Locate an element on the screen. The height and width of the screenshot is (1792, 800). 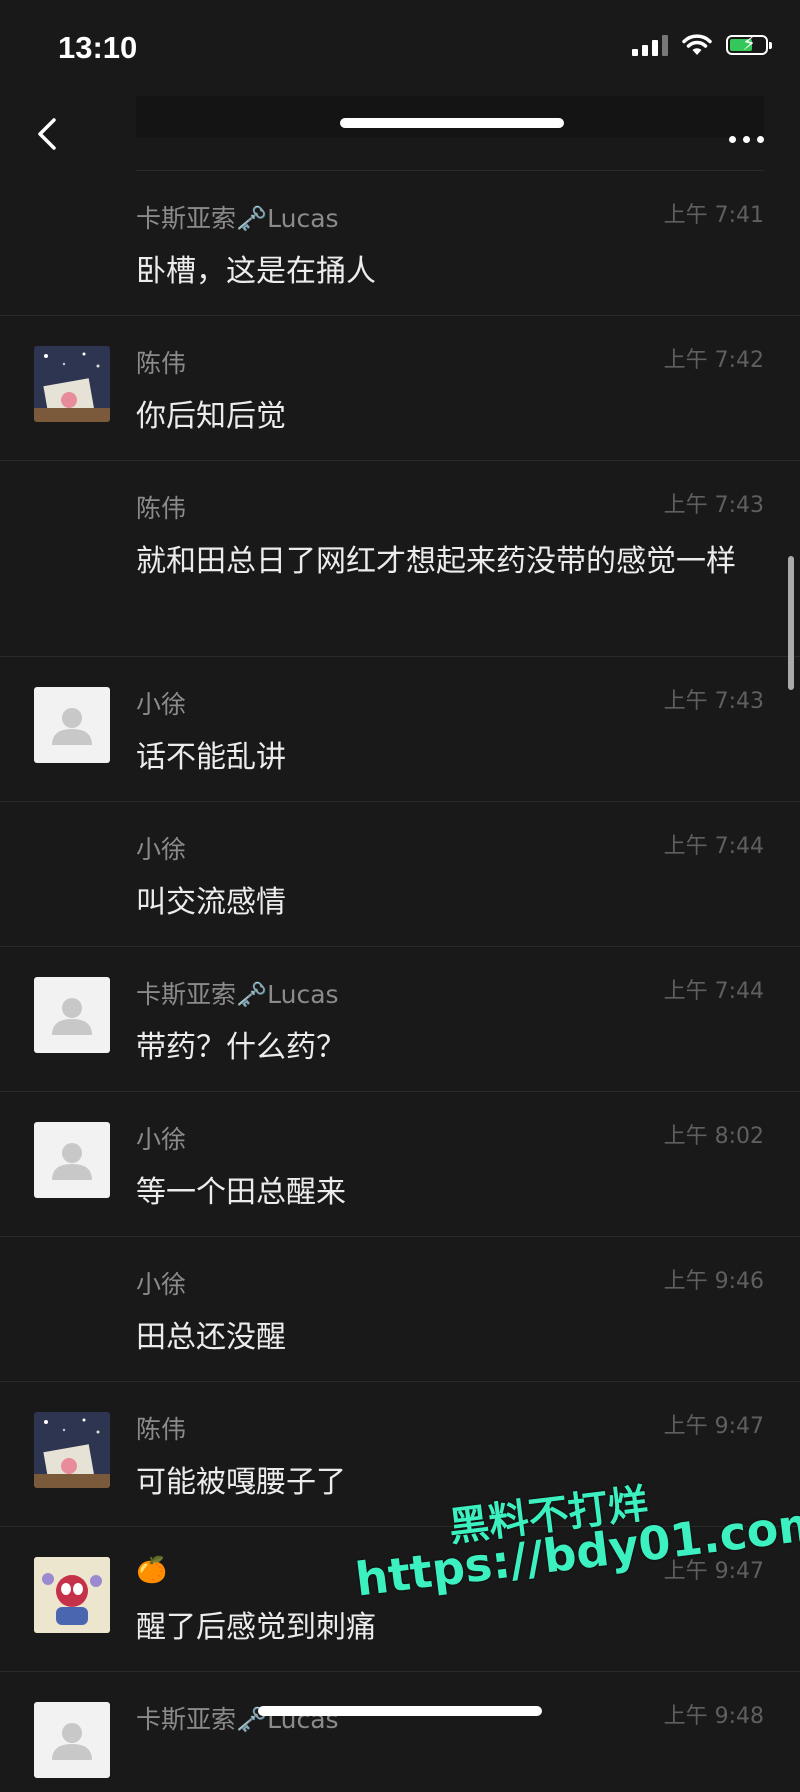
message-time: 上午 9:48 is located at coordinates (713, 1716).